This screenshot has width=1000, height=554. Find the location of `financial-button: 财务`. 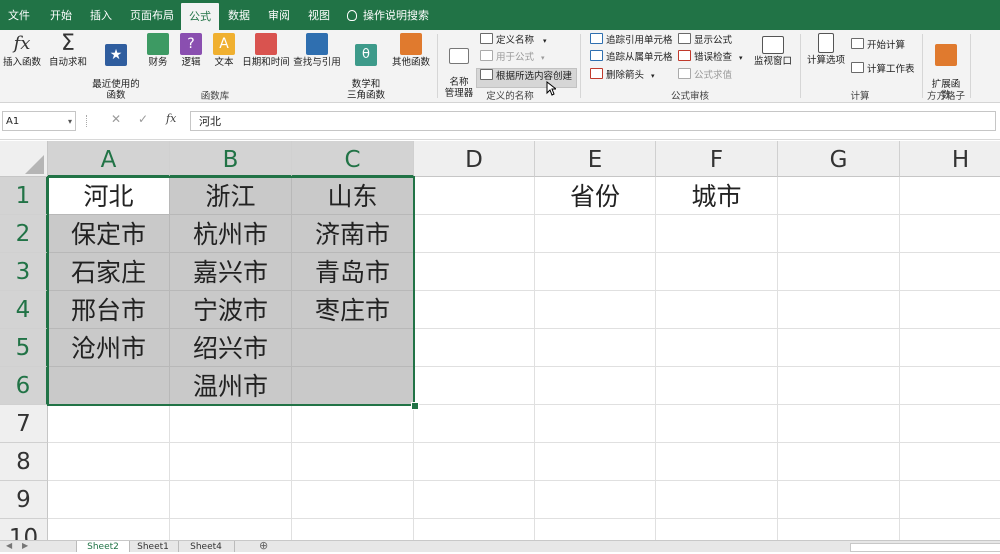

financial-button: 财务 is located at coordinates (158, 50).